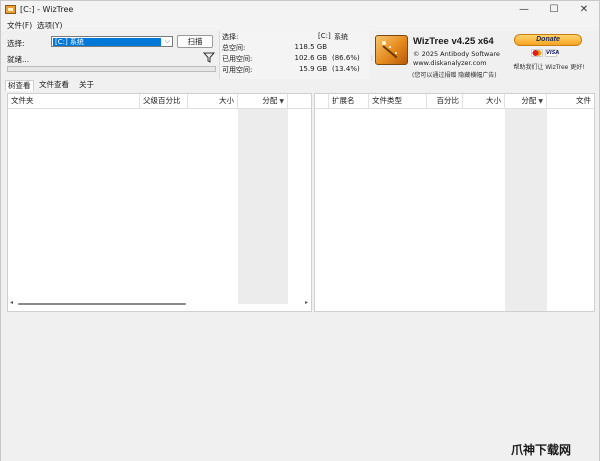 The height and width of the screenshot is (461, 600). Describe the element at coordinates (445, 101) in the screenshot. I see `col-percent: 百分比` at that location.